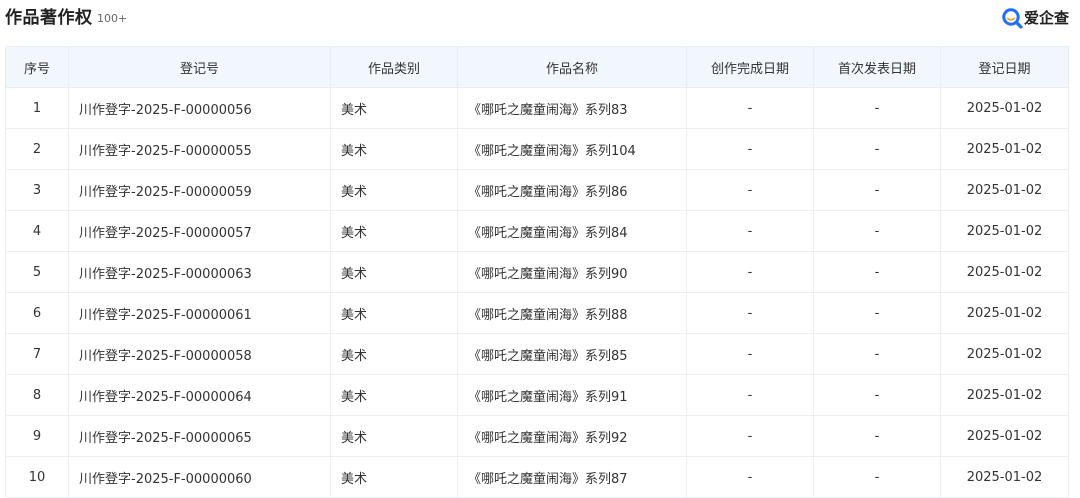 The image size is (1080, 498). I want to click on cell-index: 10, so click(37, 477).